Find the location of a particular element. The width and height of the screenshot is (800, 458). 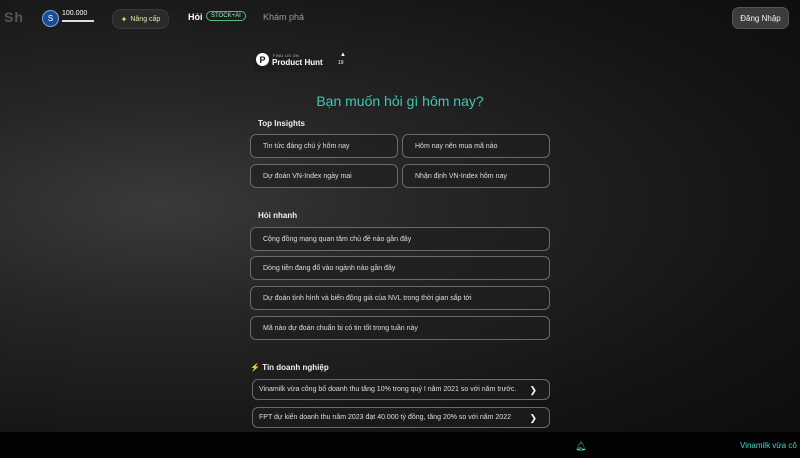

app-logo: Sh is located at coordinates (14, 17).